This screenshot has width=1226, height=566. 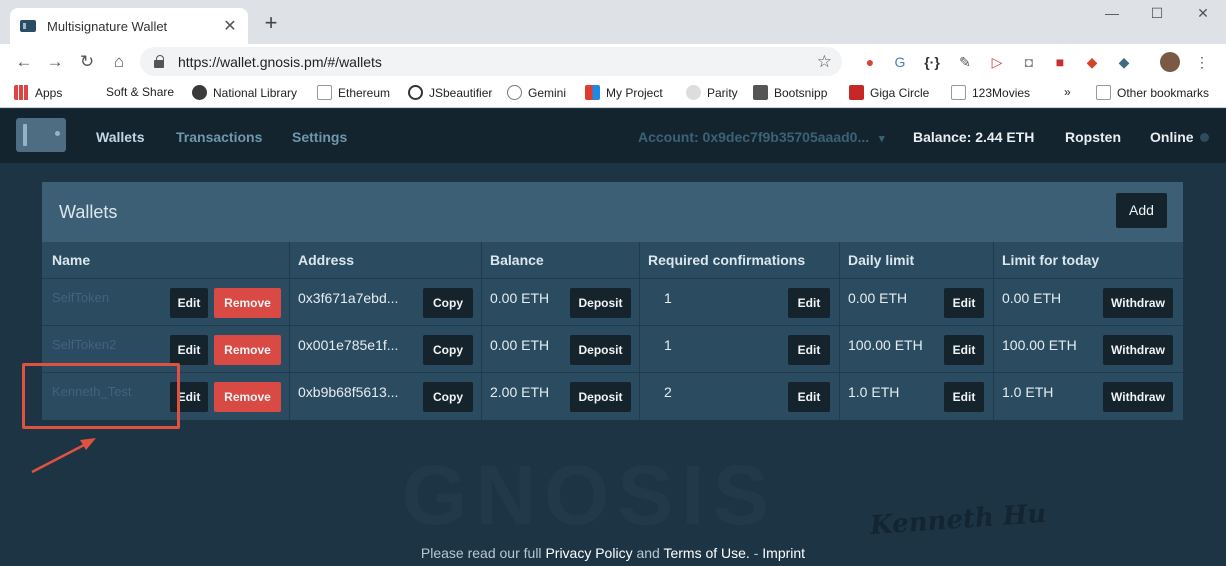 I want to click on account-selector: Account: 0x9dec7f9b35705aaad0... ▾, so click(x=761, y=137).